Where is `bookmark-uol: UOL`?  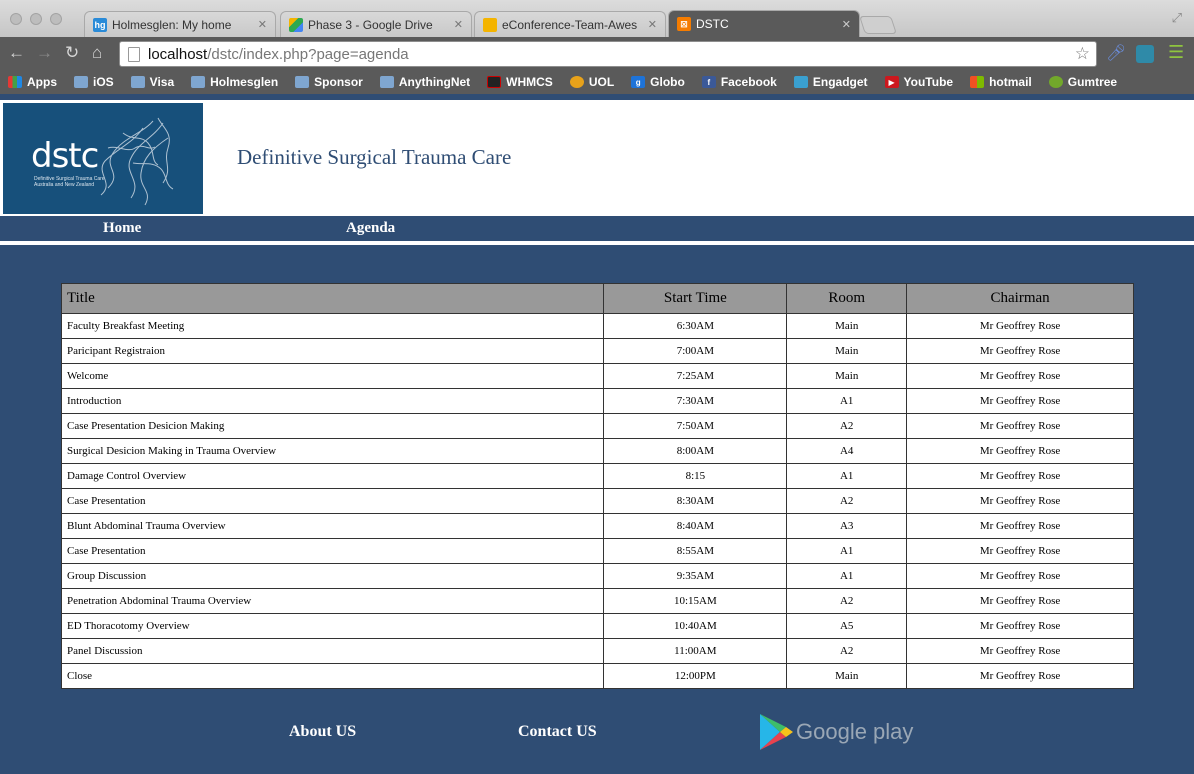 bookmark-uol: UOL is located at coordinates (591, 82).